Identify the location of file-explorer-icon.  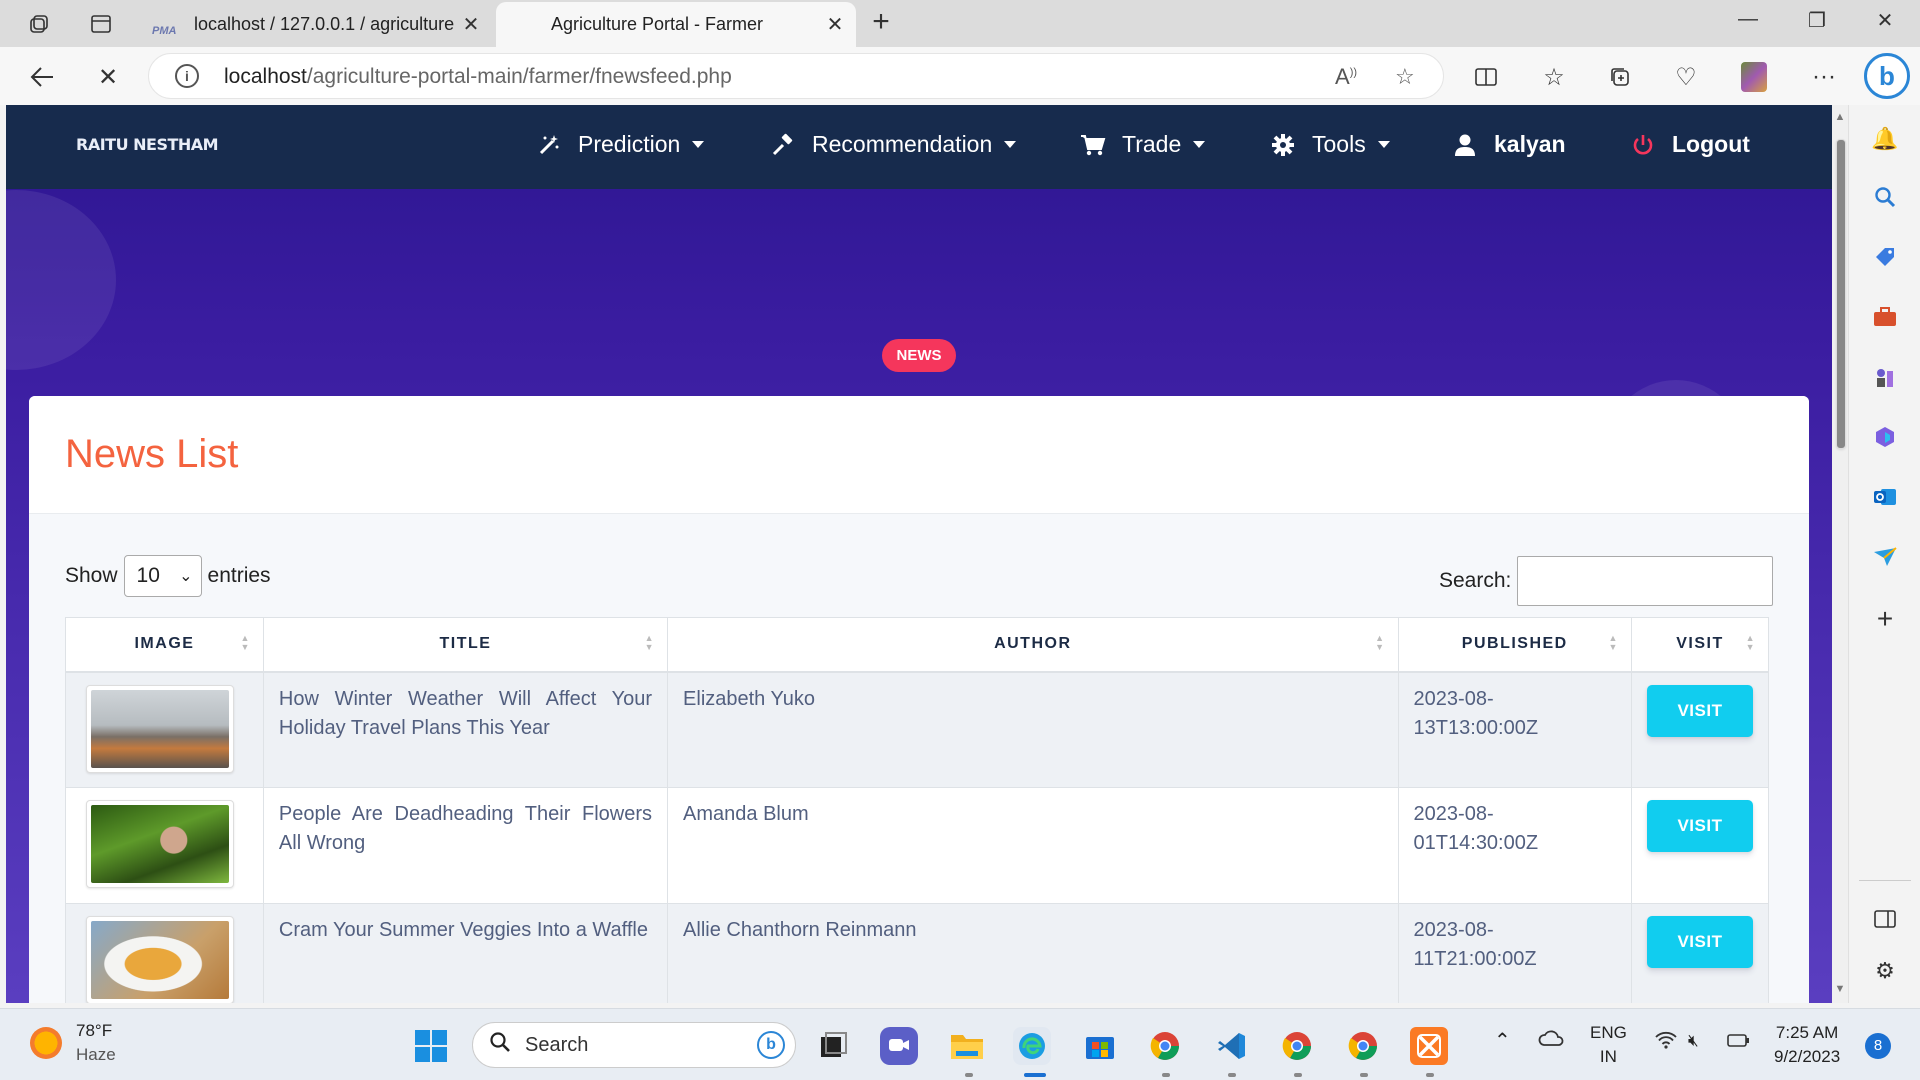
(967, 1046).